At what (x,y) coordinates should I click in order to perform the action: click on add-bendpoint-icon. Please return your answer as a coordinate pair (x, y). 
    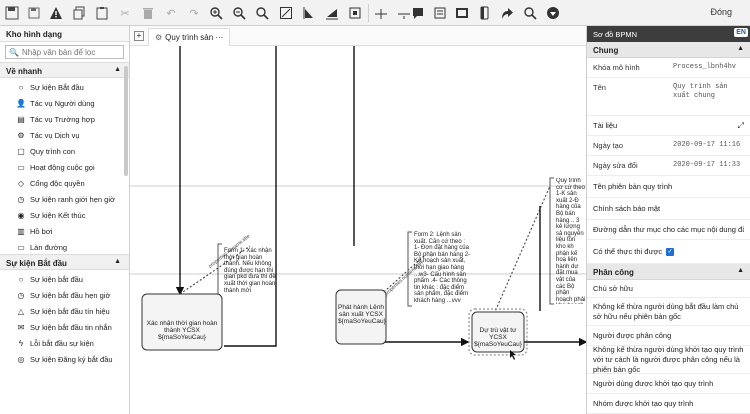
    Looking at the image, I should click on (381, 13).